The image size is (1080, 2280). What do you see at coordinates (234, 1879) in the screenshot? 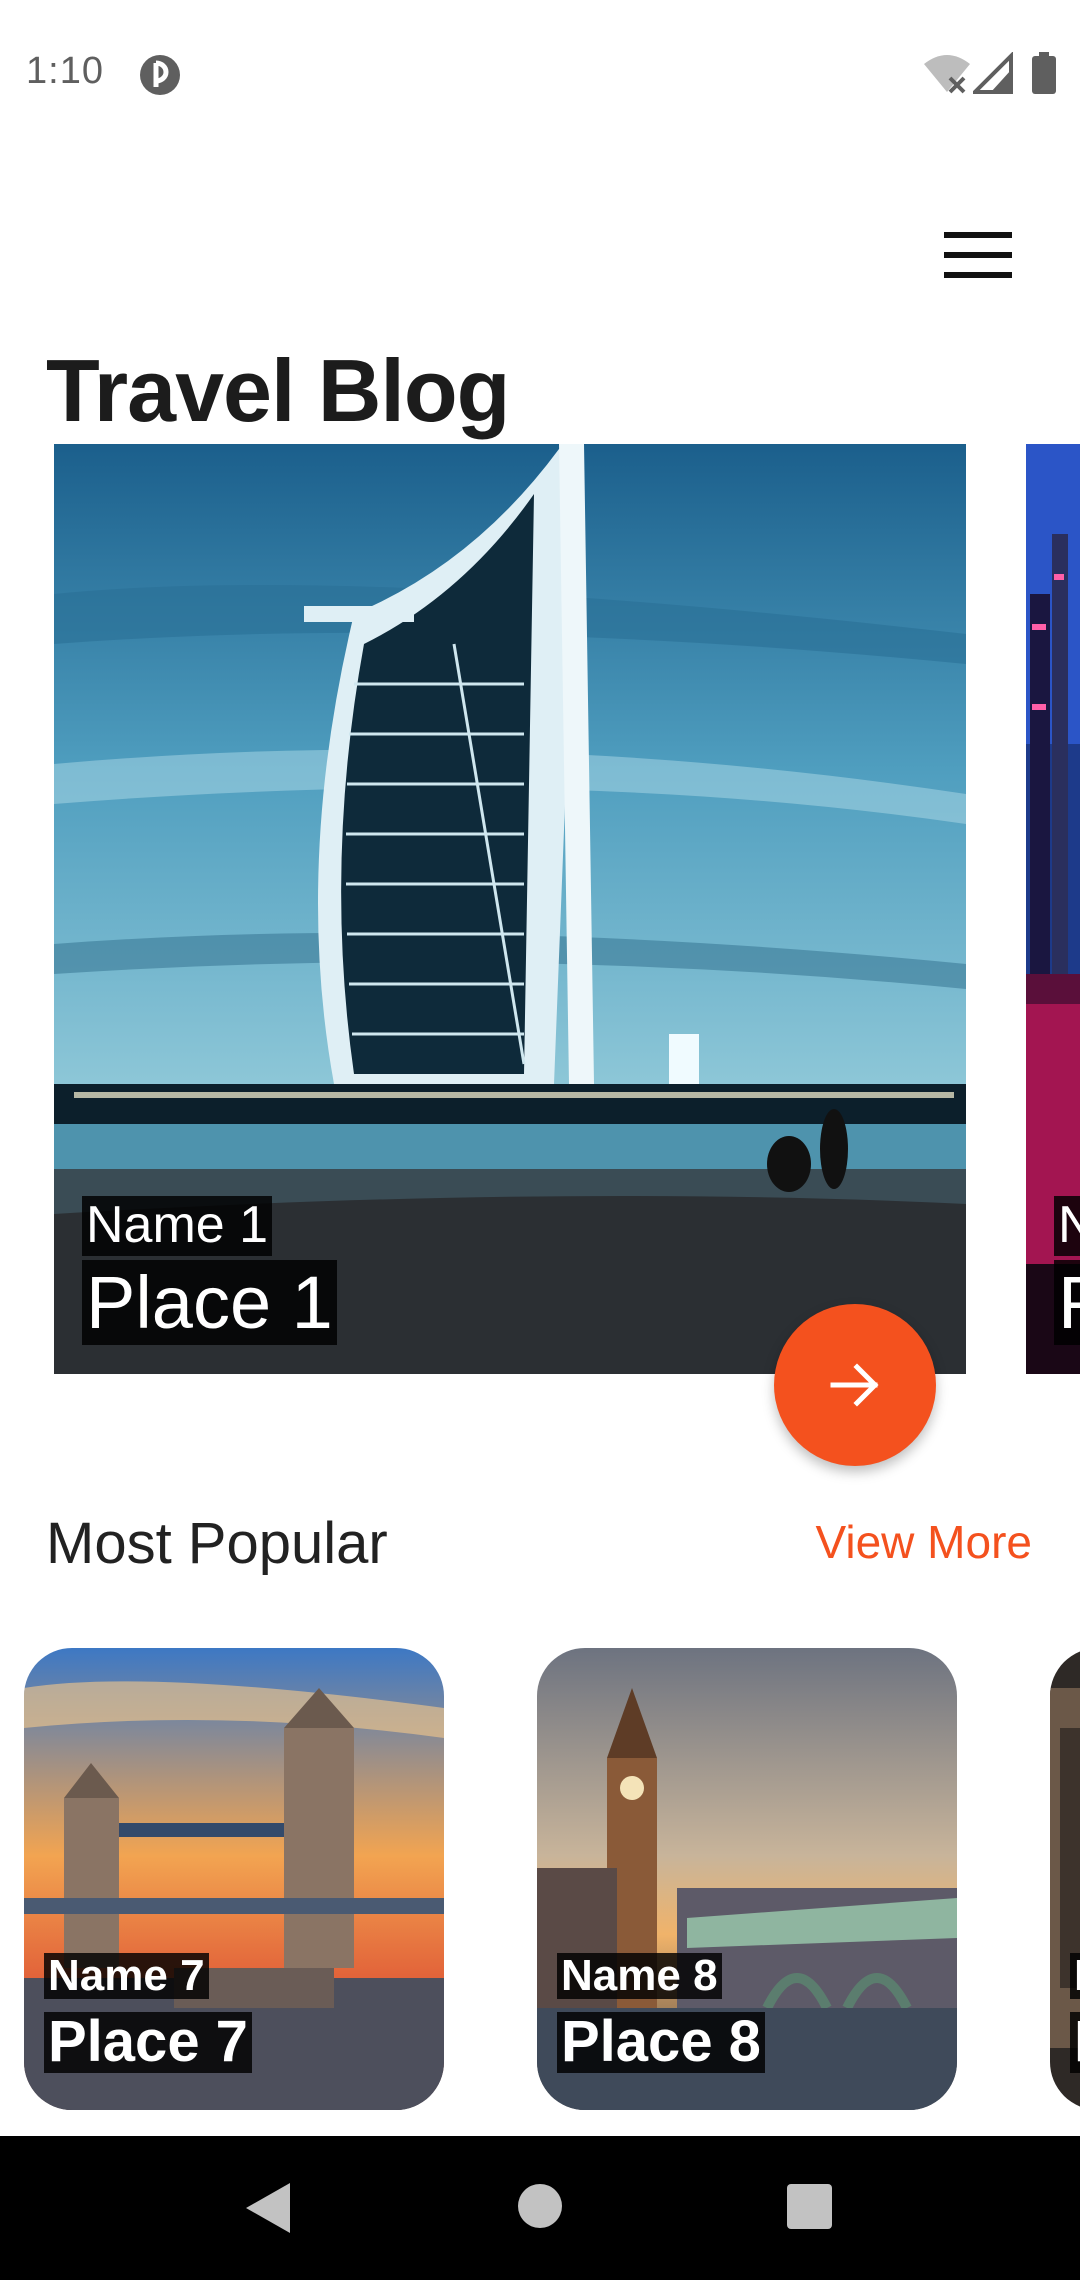
I see `popular-card-7: Name 7 Place 7` at bounding box center [234, 1879].